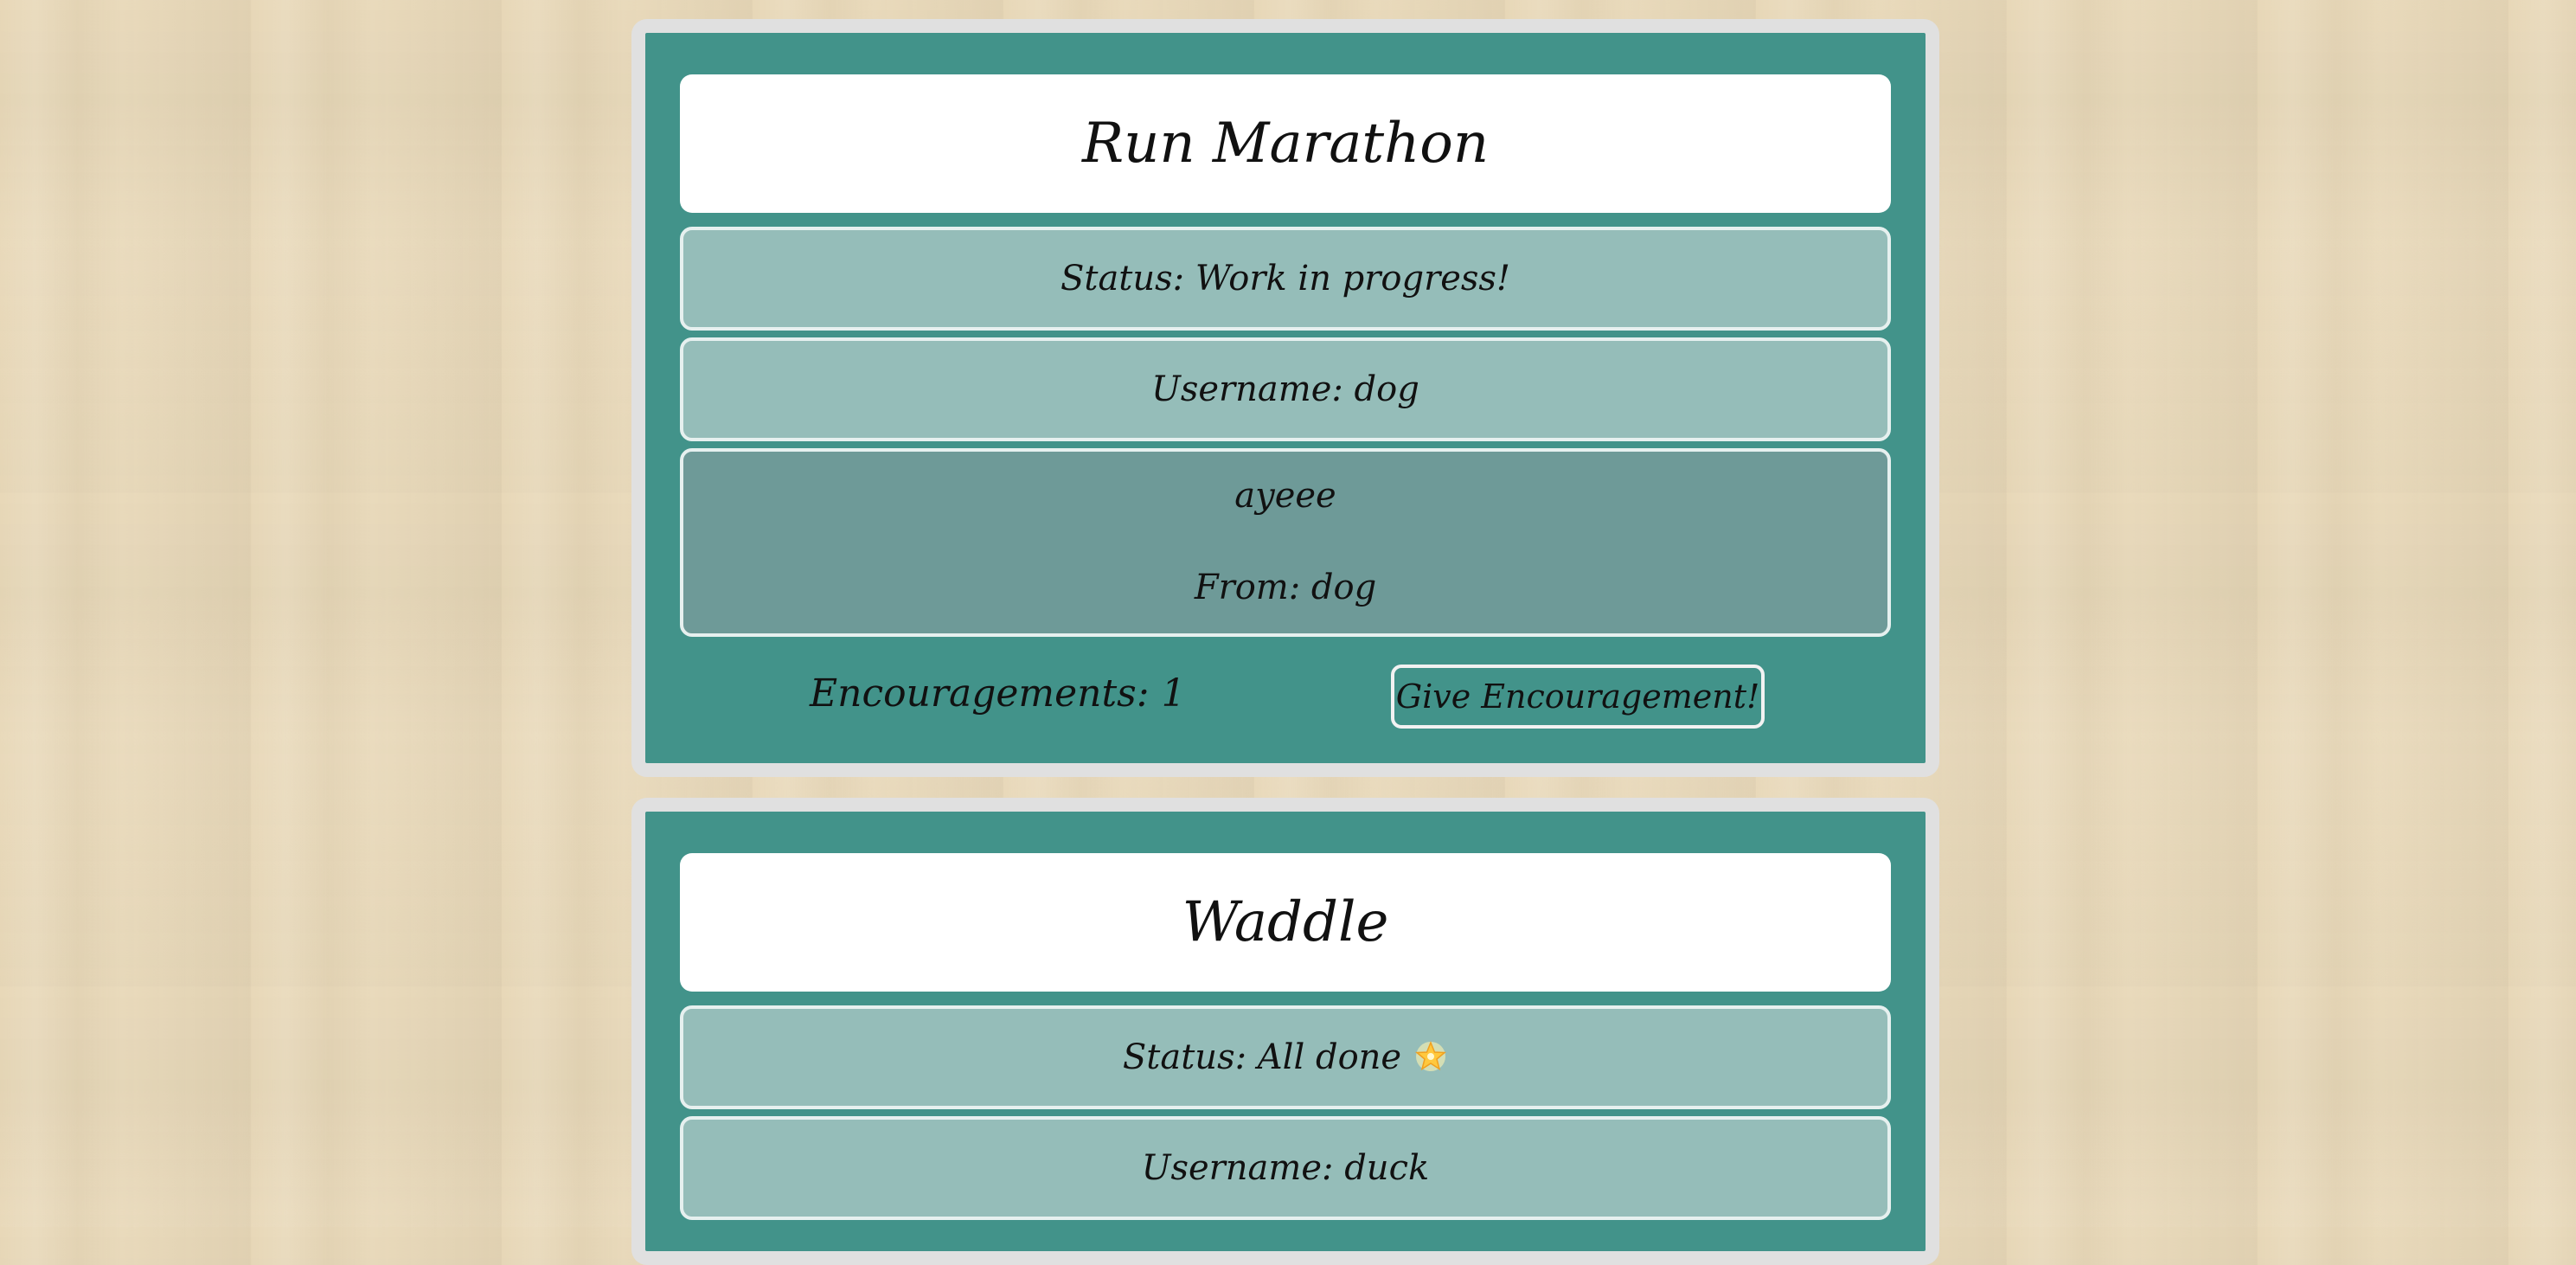 The width and height of the screenshot is (2576, 1265). I want to click on username-text: Username: duck, so click(1285, 1168).